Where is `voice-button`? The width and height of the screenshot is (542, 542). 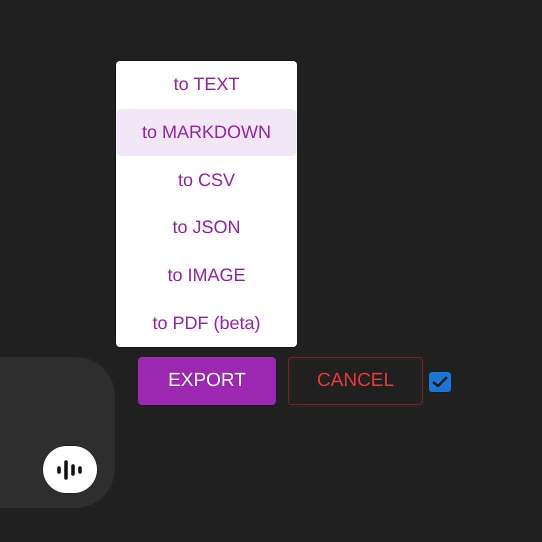
voice-button is located at coordinates (70, 469).